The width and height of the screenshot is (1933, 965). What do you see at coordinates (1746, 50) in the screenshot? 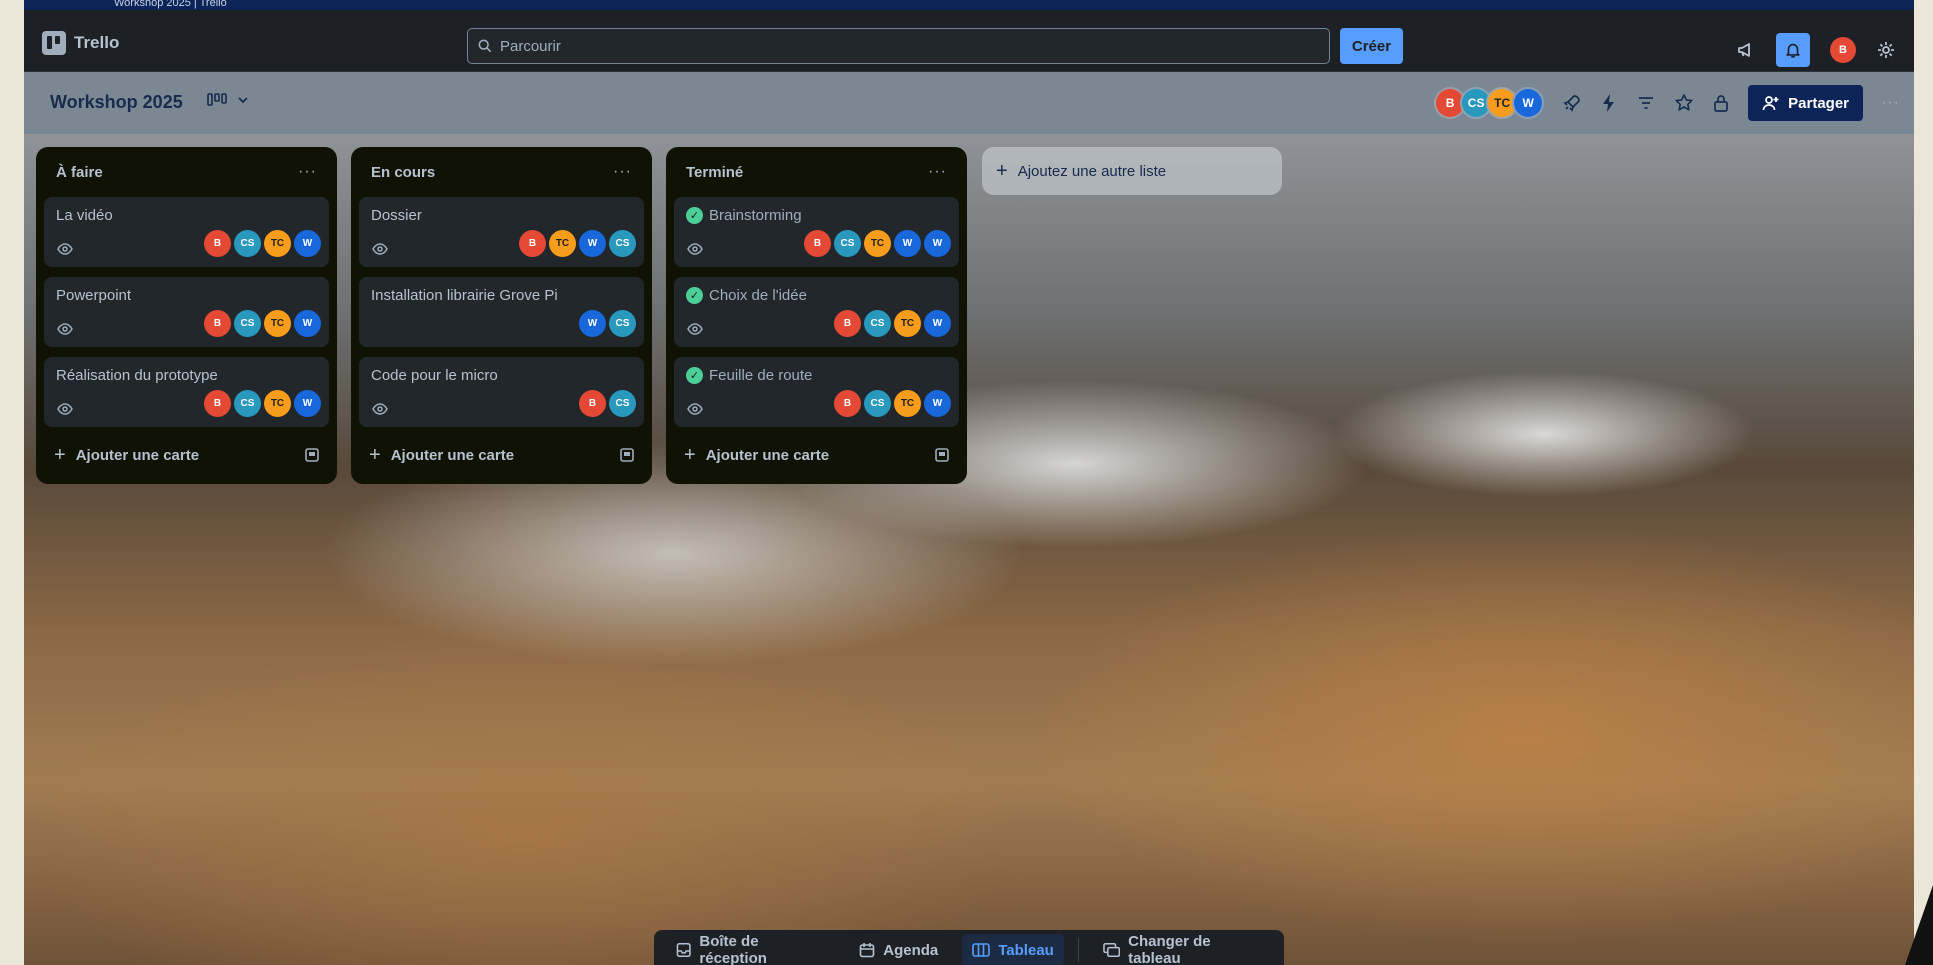
I see `megaphone-icon` at bounding box center [1746, 50].